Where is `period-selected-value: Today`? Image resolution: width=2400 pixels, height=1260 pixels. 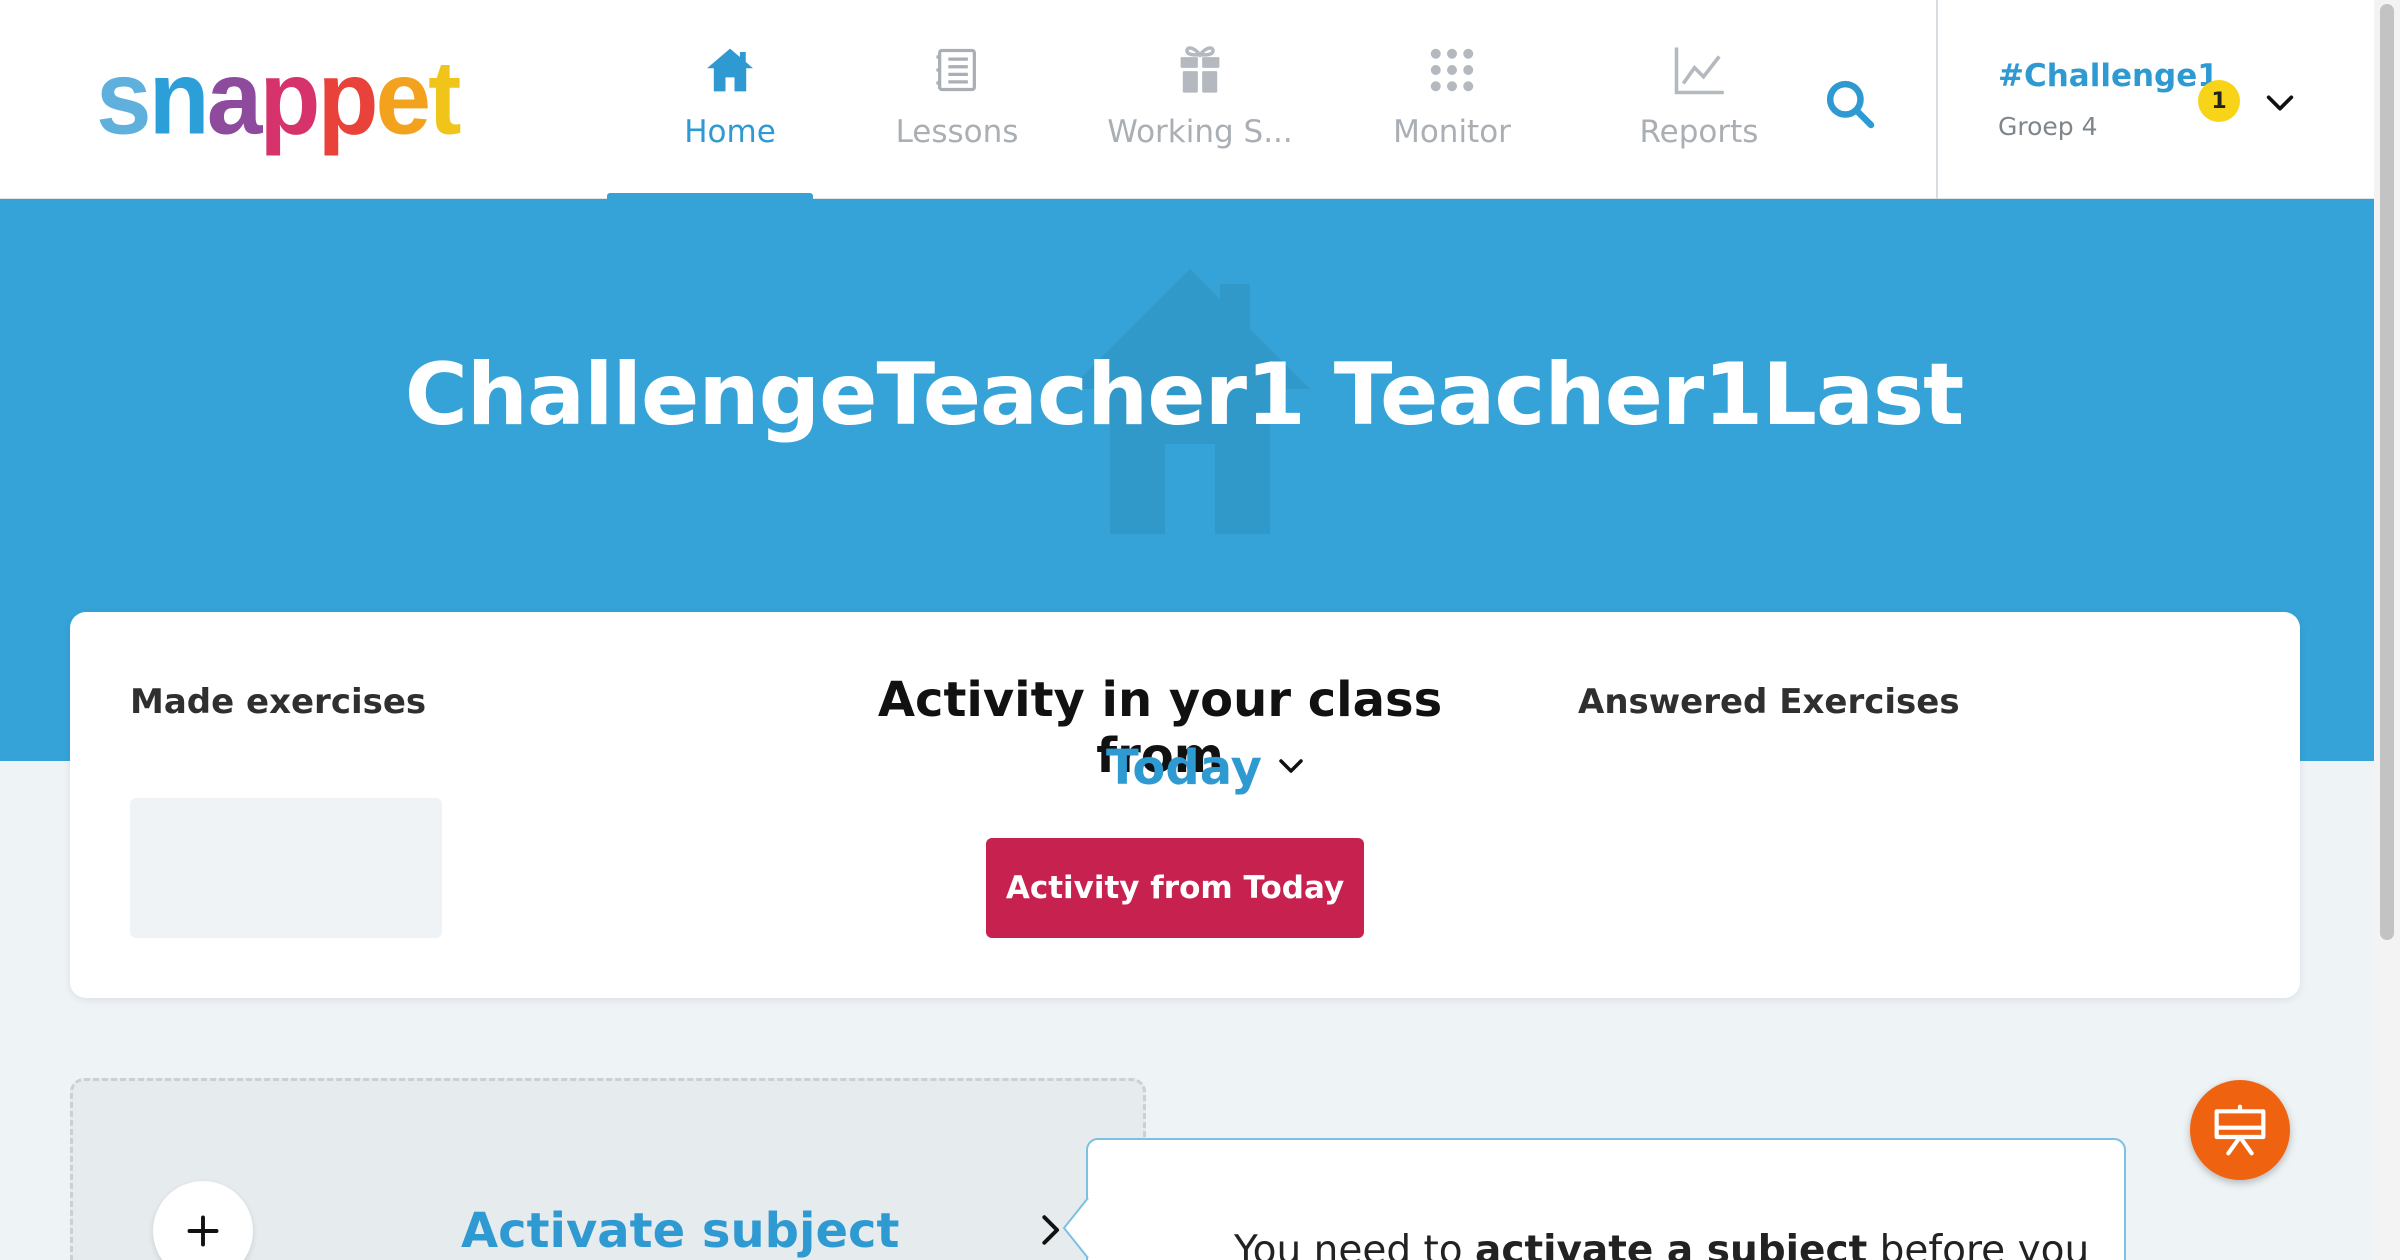
period-selected-value: Today is located at coordinates (1184, 768).